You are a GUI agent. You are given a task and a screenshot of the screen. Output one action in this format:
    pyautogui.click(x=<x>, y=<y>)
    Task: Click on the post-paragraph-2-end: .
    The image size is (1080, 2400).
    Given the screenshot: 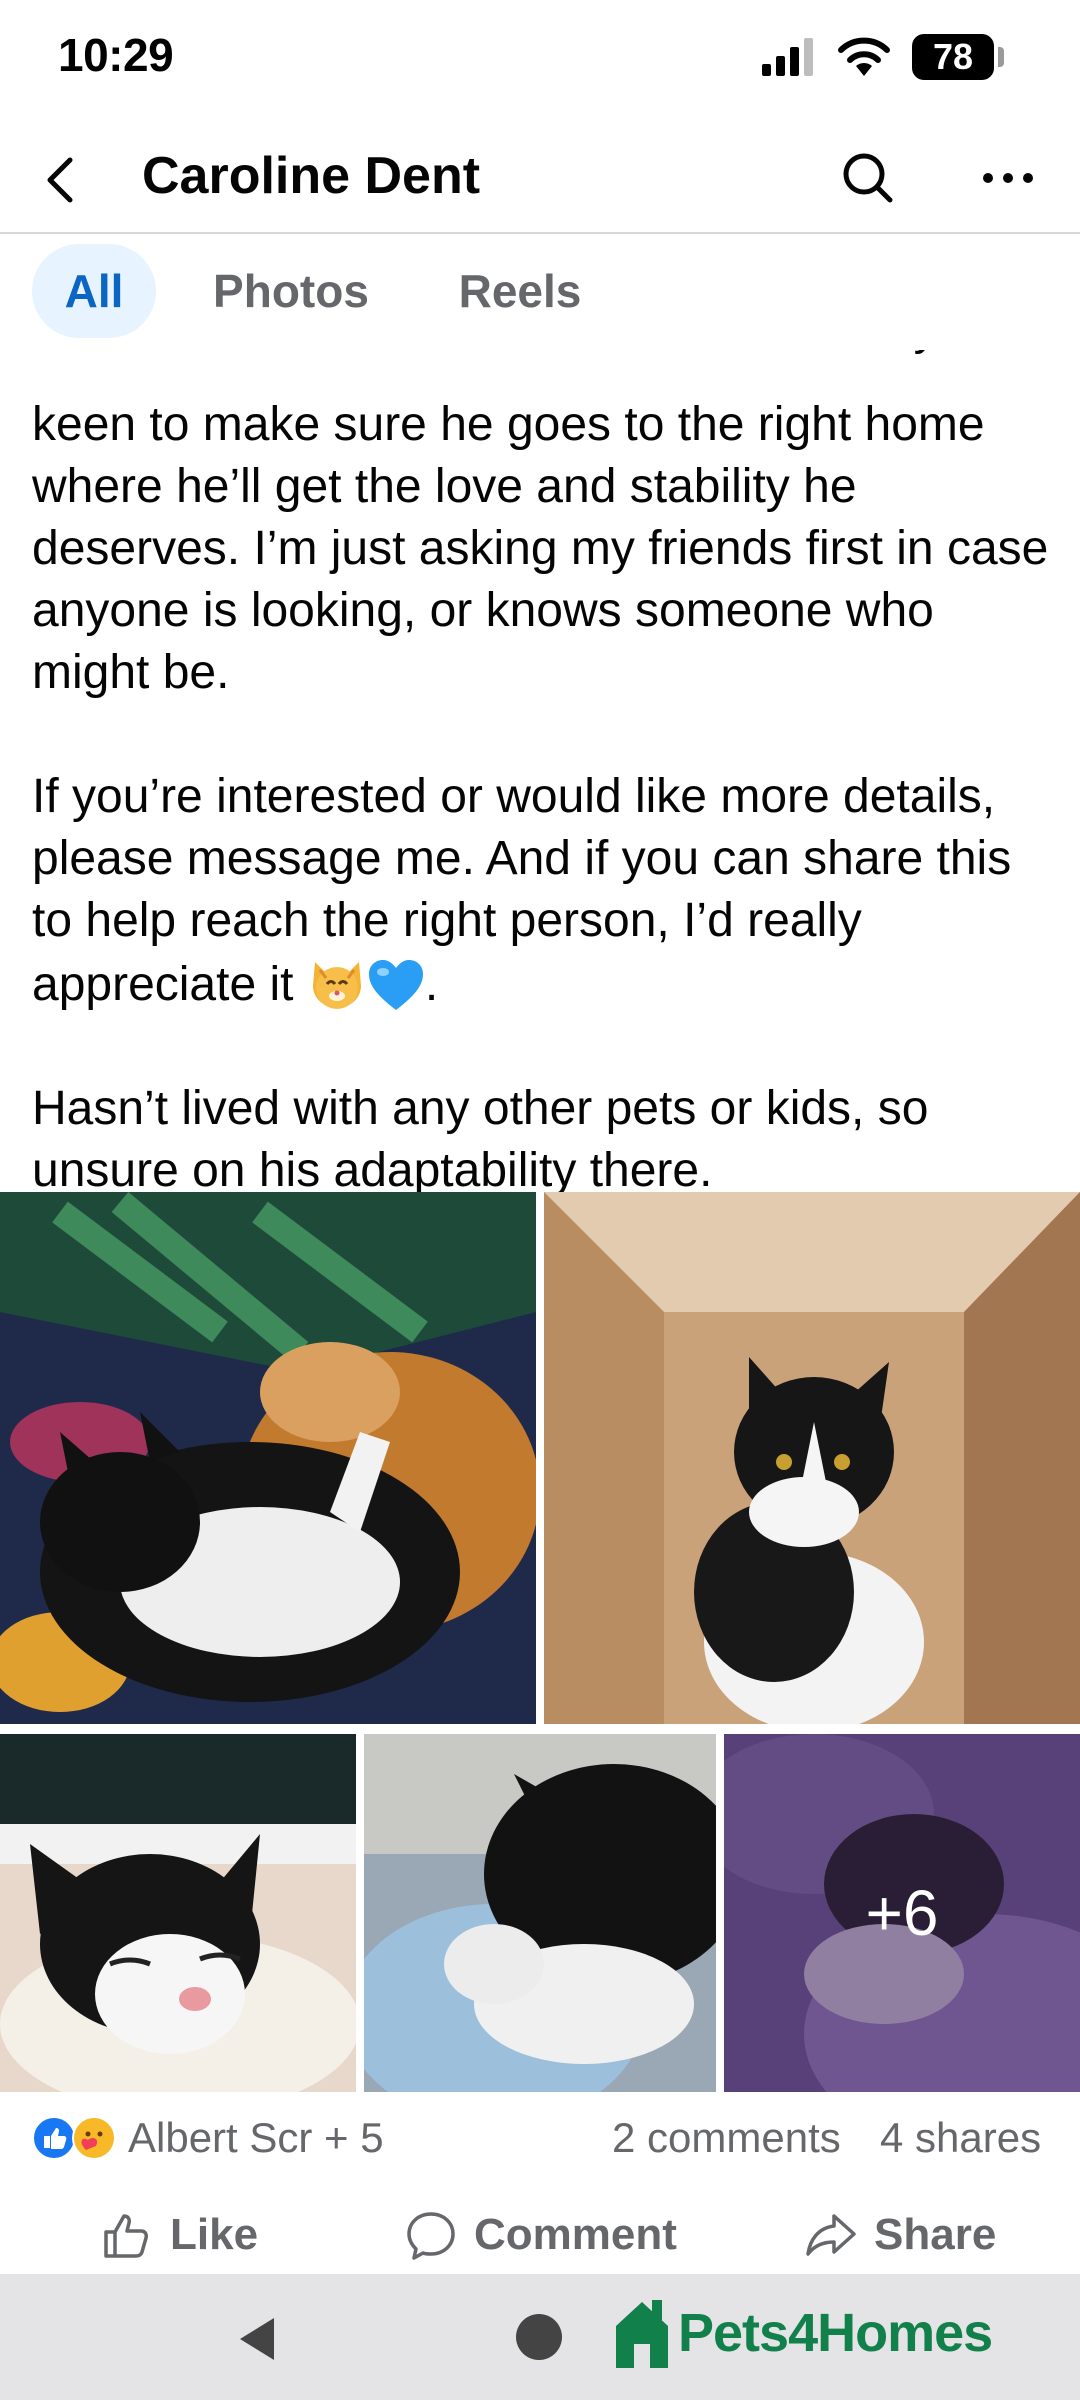 What is the action you would take?
    pyautogui.click(x=431, y=984)
    